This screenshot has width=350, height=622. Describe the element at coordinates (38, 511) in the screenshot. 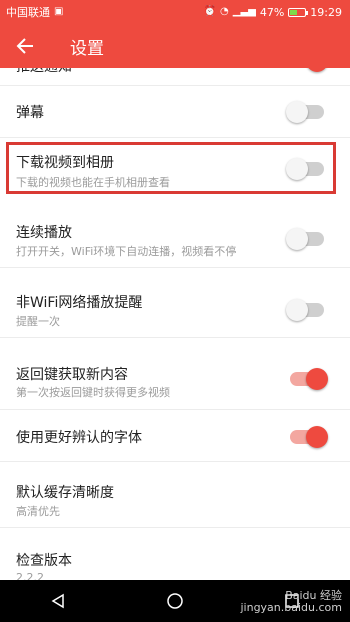

I see `setting-subtitle: 高清优先` at that location.